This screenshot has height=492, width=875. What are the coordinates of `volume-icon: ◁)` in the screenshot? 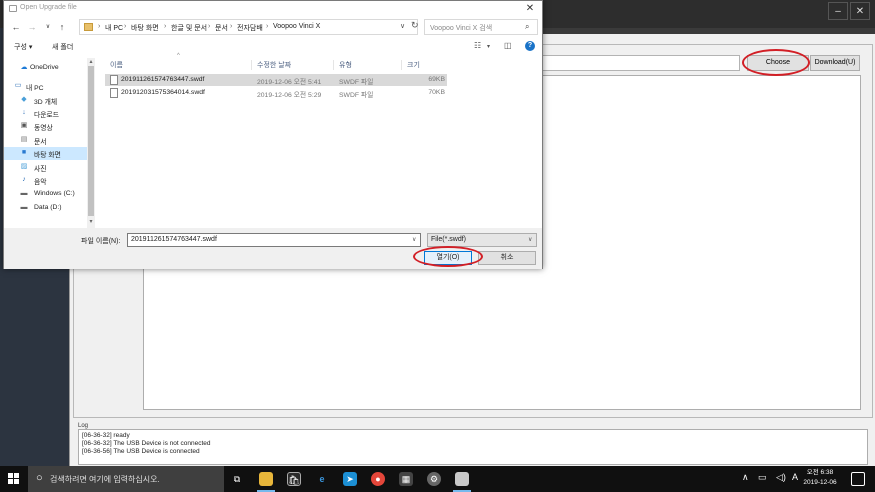 It's located at (781, 477).